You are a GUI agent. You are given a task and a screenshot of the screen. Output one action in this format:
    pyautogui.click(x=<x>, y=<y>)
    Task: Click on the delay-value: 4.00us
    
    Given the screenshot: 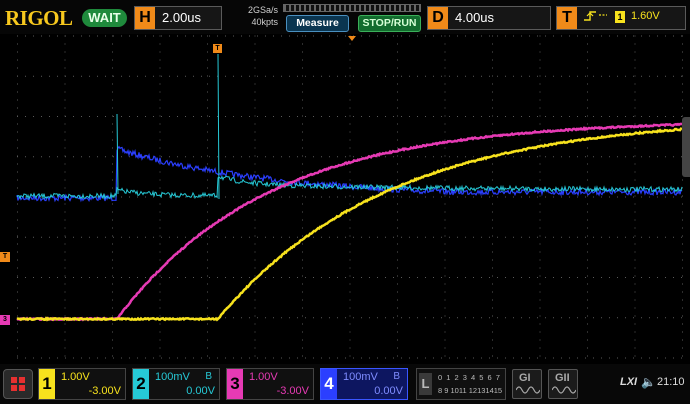 What is the action you would take?
    pyautogui.click(x=475, y=17)
    